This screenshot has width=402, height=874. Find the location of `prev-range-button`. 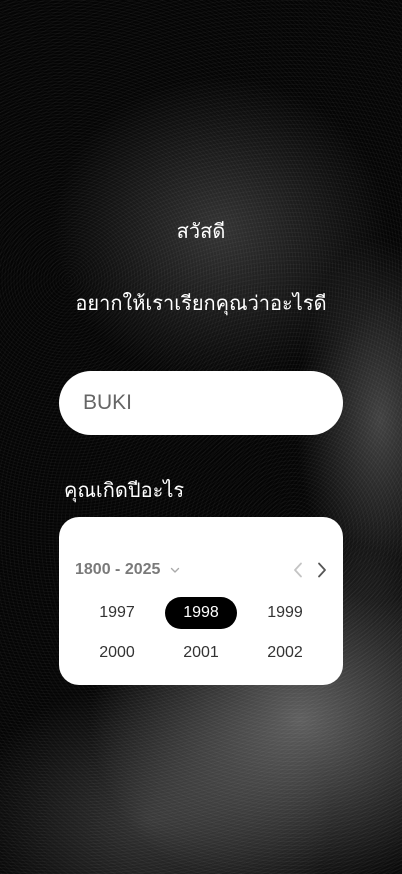

prev-range-button is located at coordinates (298, 570).